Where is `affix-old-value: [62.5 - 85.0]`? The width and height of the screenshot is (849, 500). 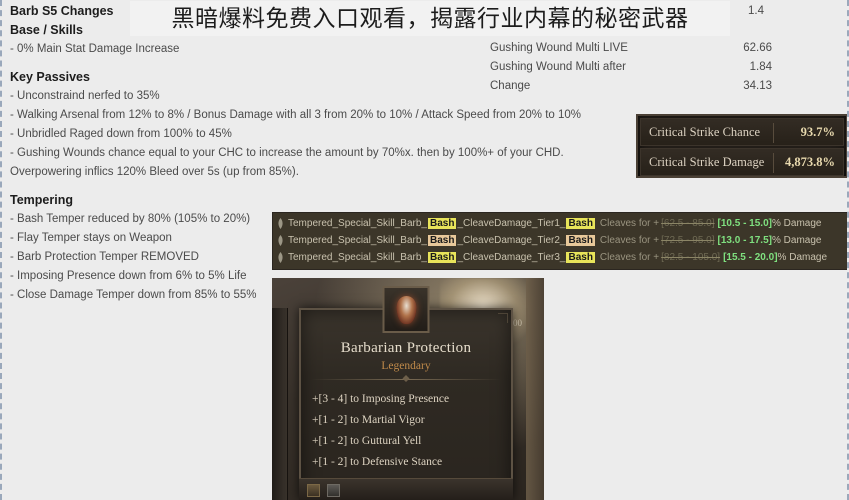 affix-old-value: [62.5 - 85.0] is located at coordinates (688, 223).